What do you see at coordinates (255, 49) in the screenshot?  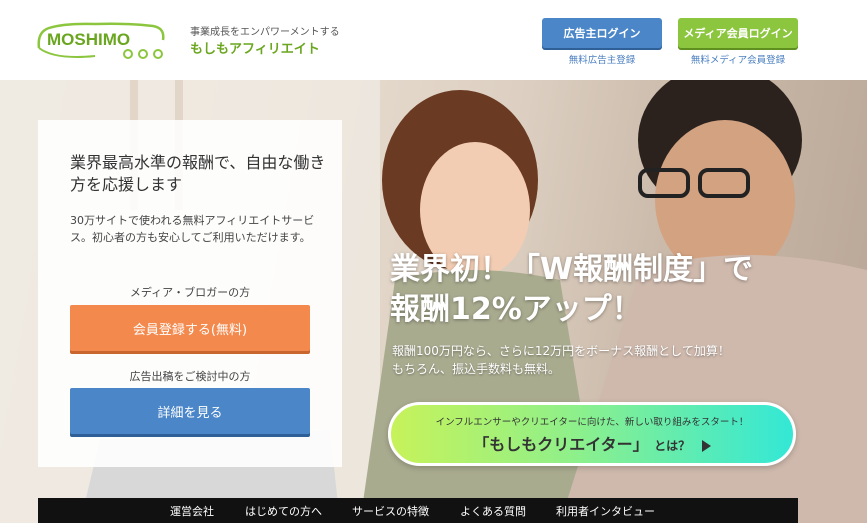 I see `tagline-main: もしもアフィリエイト` at bounding box center [255, 49].